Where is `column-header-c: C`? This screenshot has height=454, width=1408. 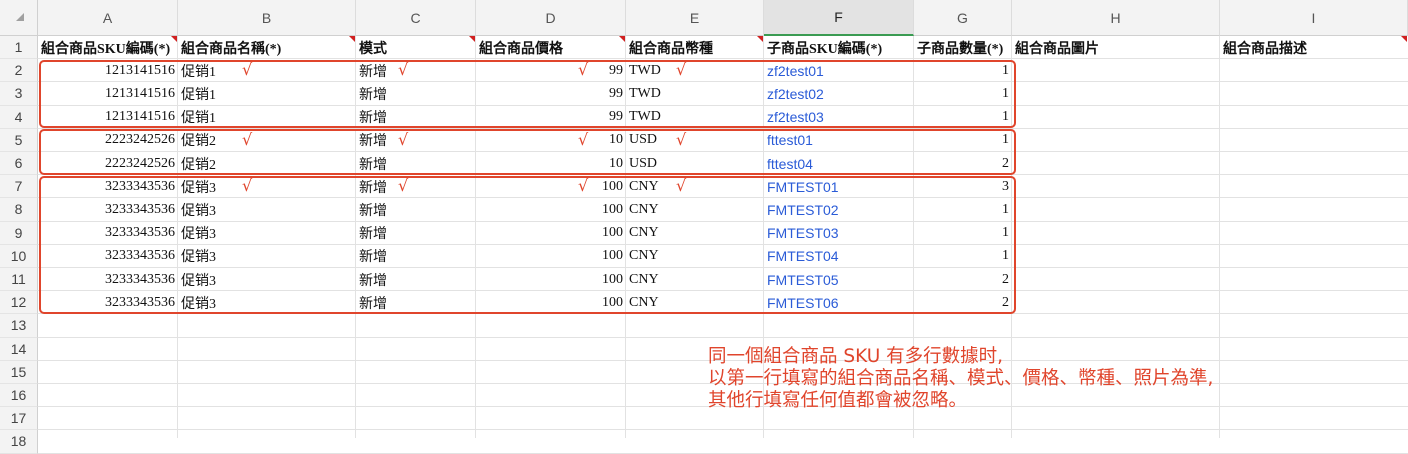
column-header-c: C is located at coordinates (416, 18).